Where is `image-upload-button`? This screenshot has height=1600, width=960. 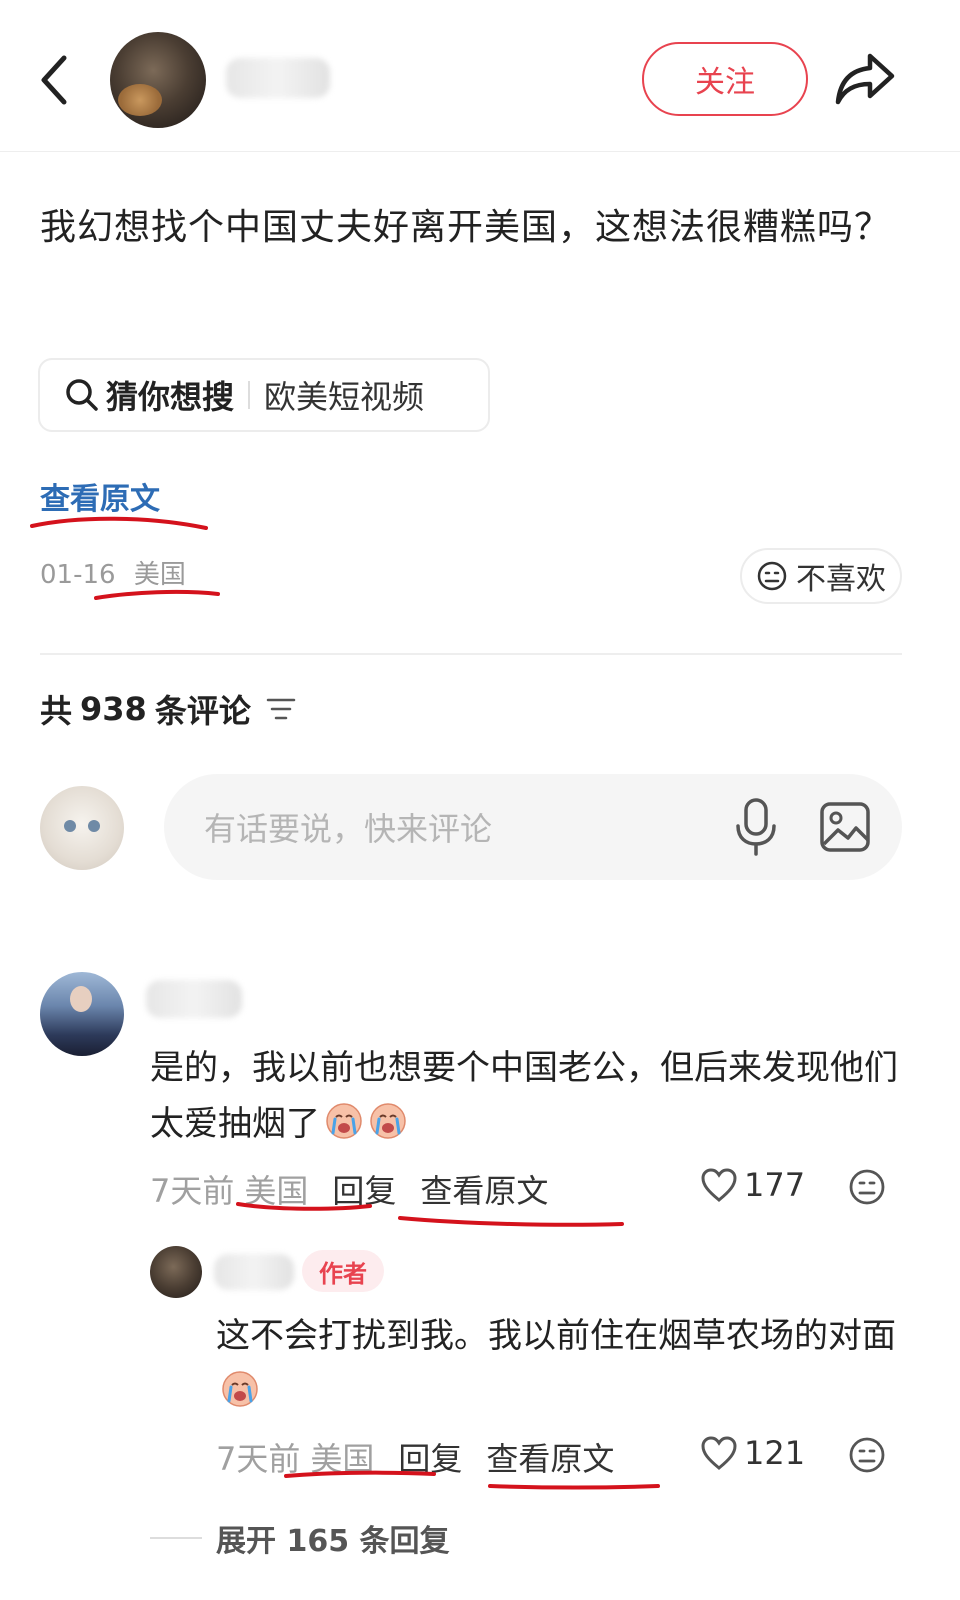 image-upload-button is located at coordinates (845, 827).